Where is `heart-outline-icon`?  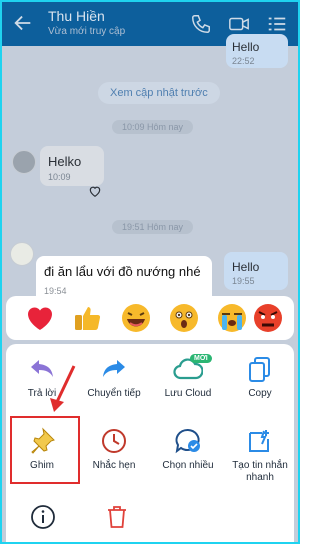
heart-outline-icon is located at coordinates (95, 191).